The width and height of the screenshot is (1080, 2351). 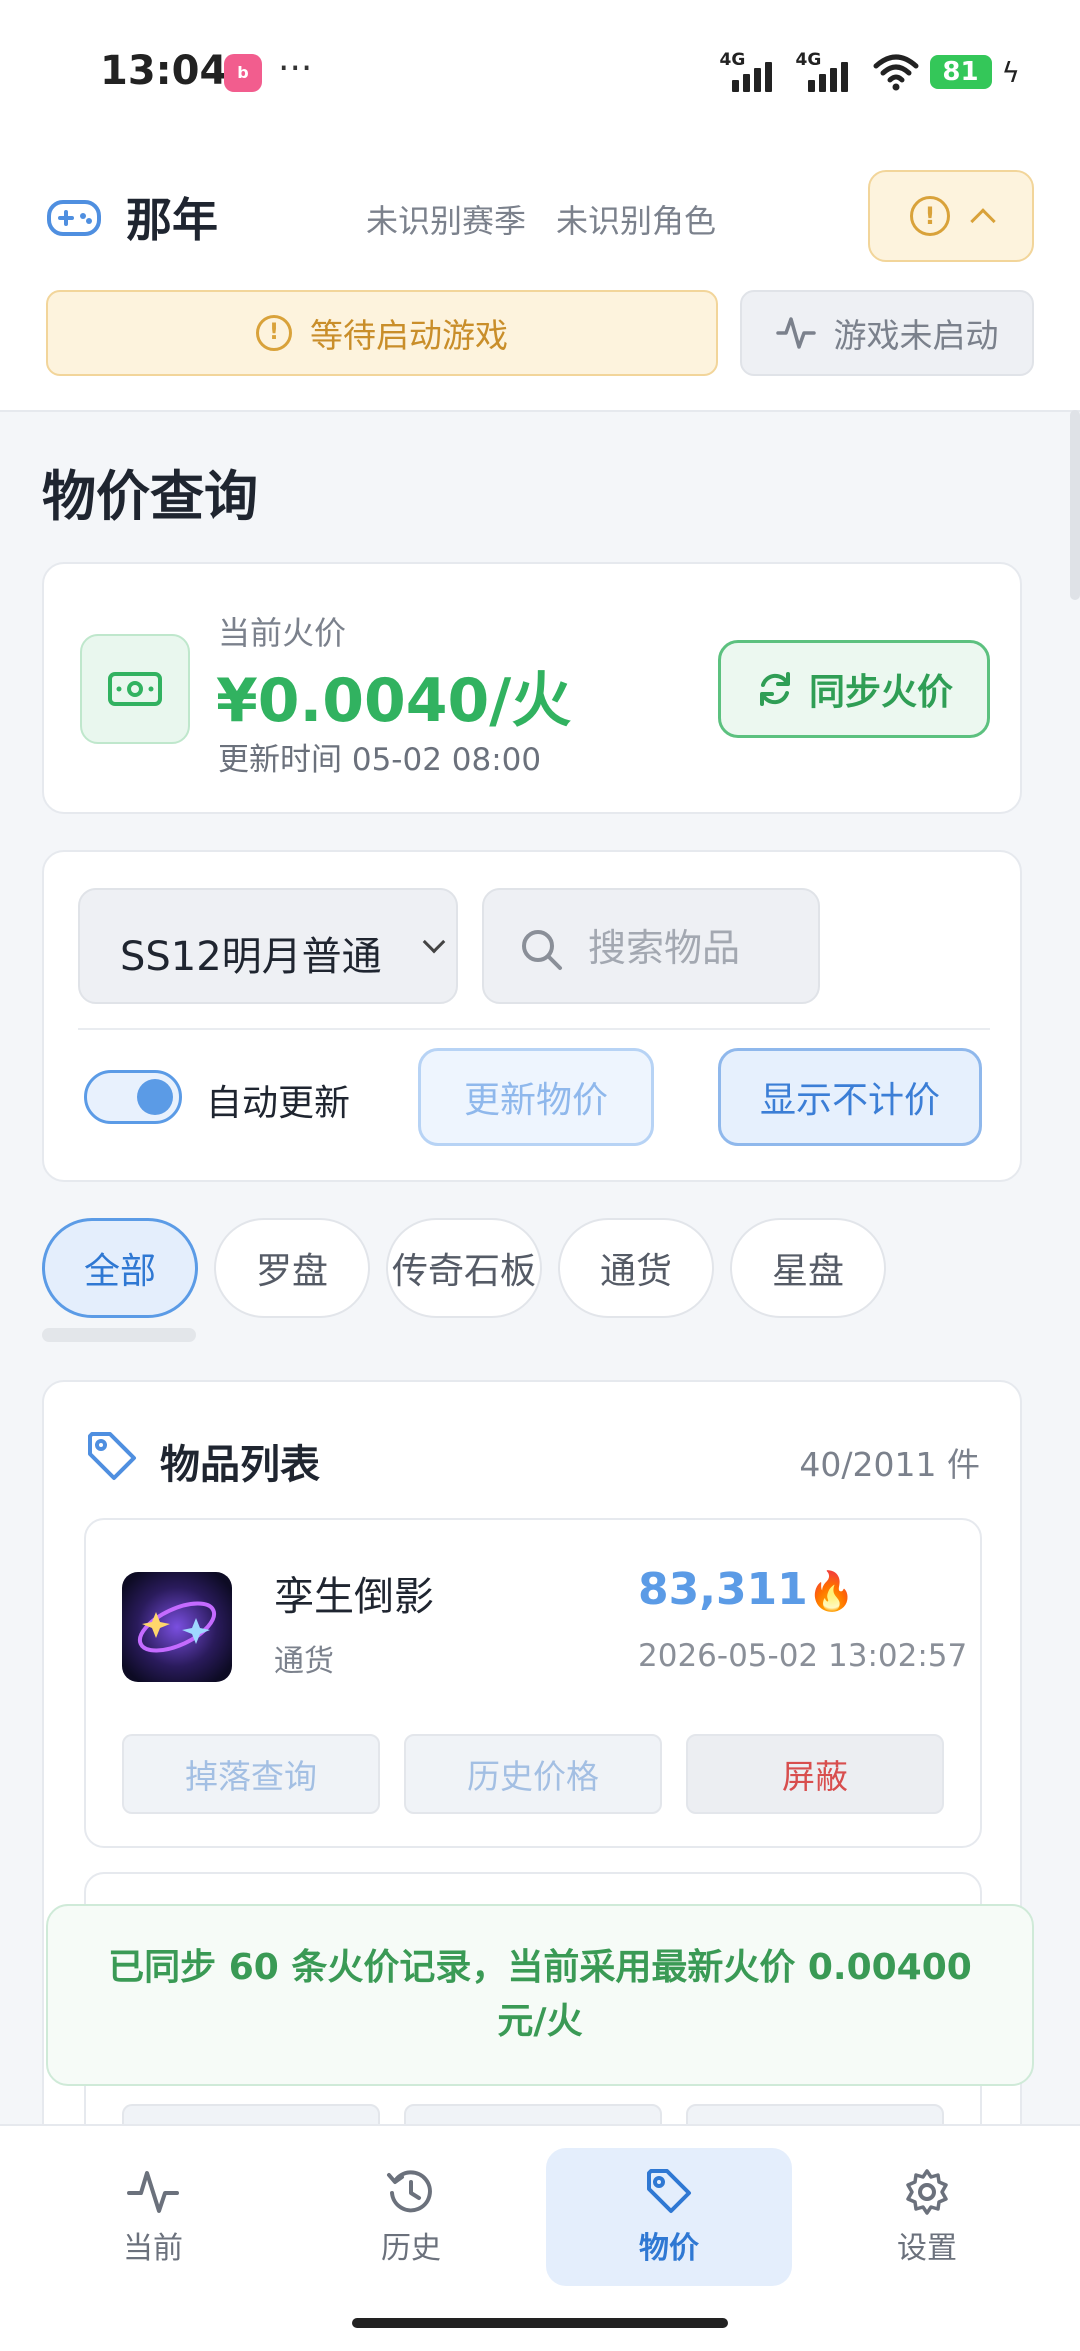 I want to click on battery-indicator: 81, so click(x=960, y=72).